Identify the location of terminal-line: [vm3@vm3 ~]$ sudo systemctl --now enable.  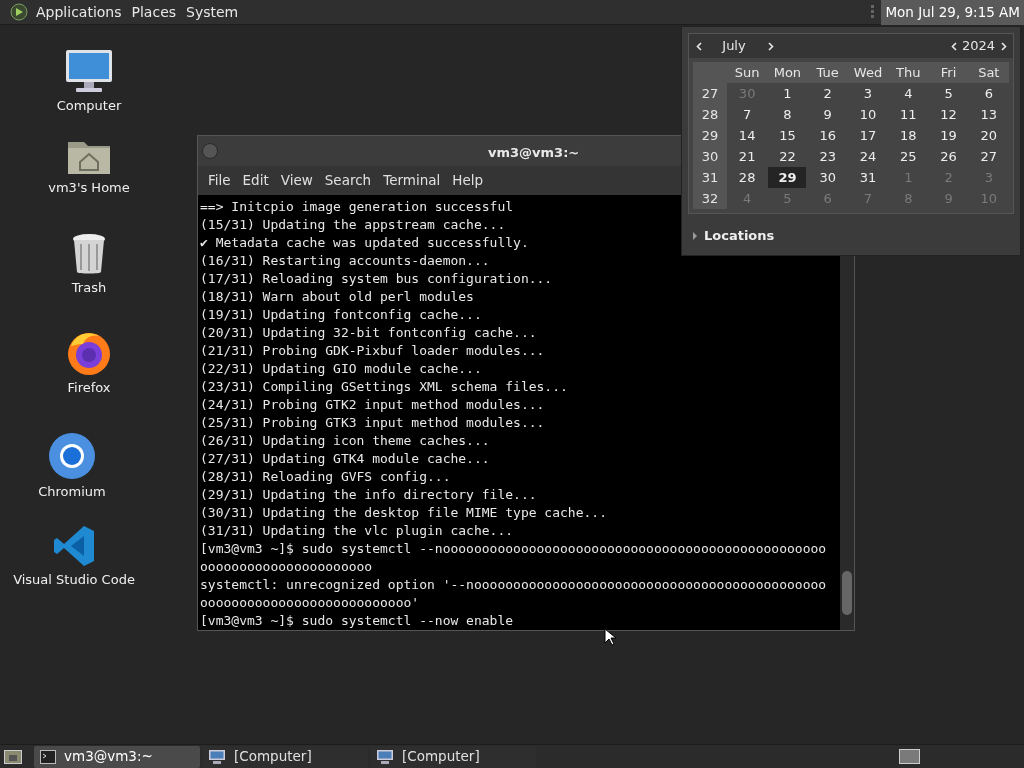
(357, 621).